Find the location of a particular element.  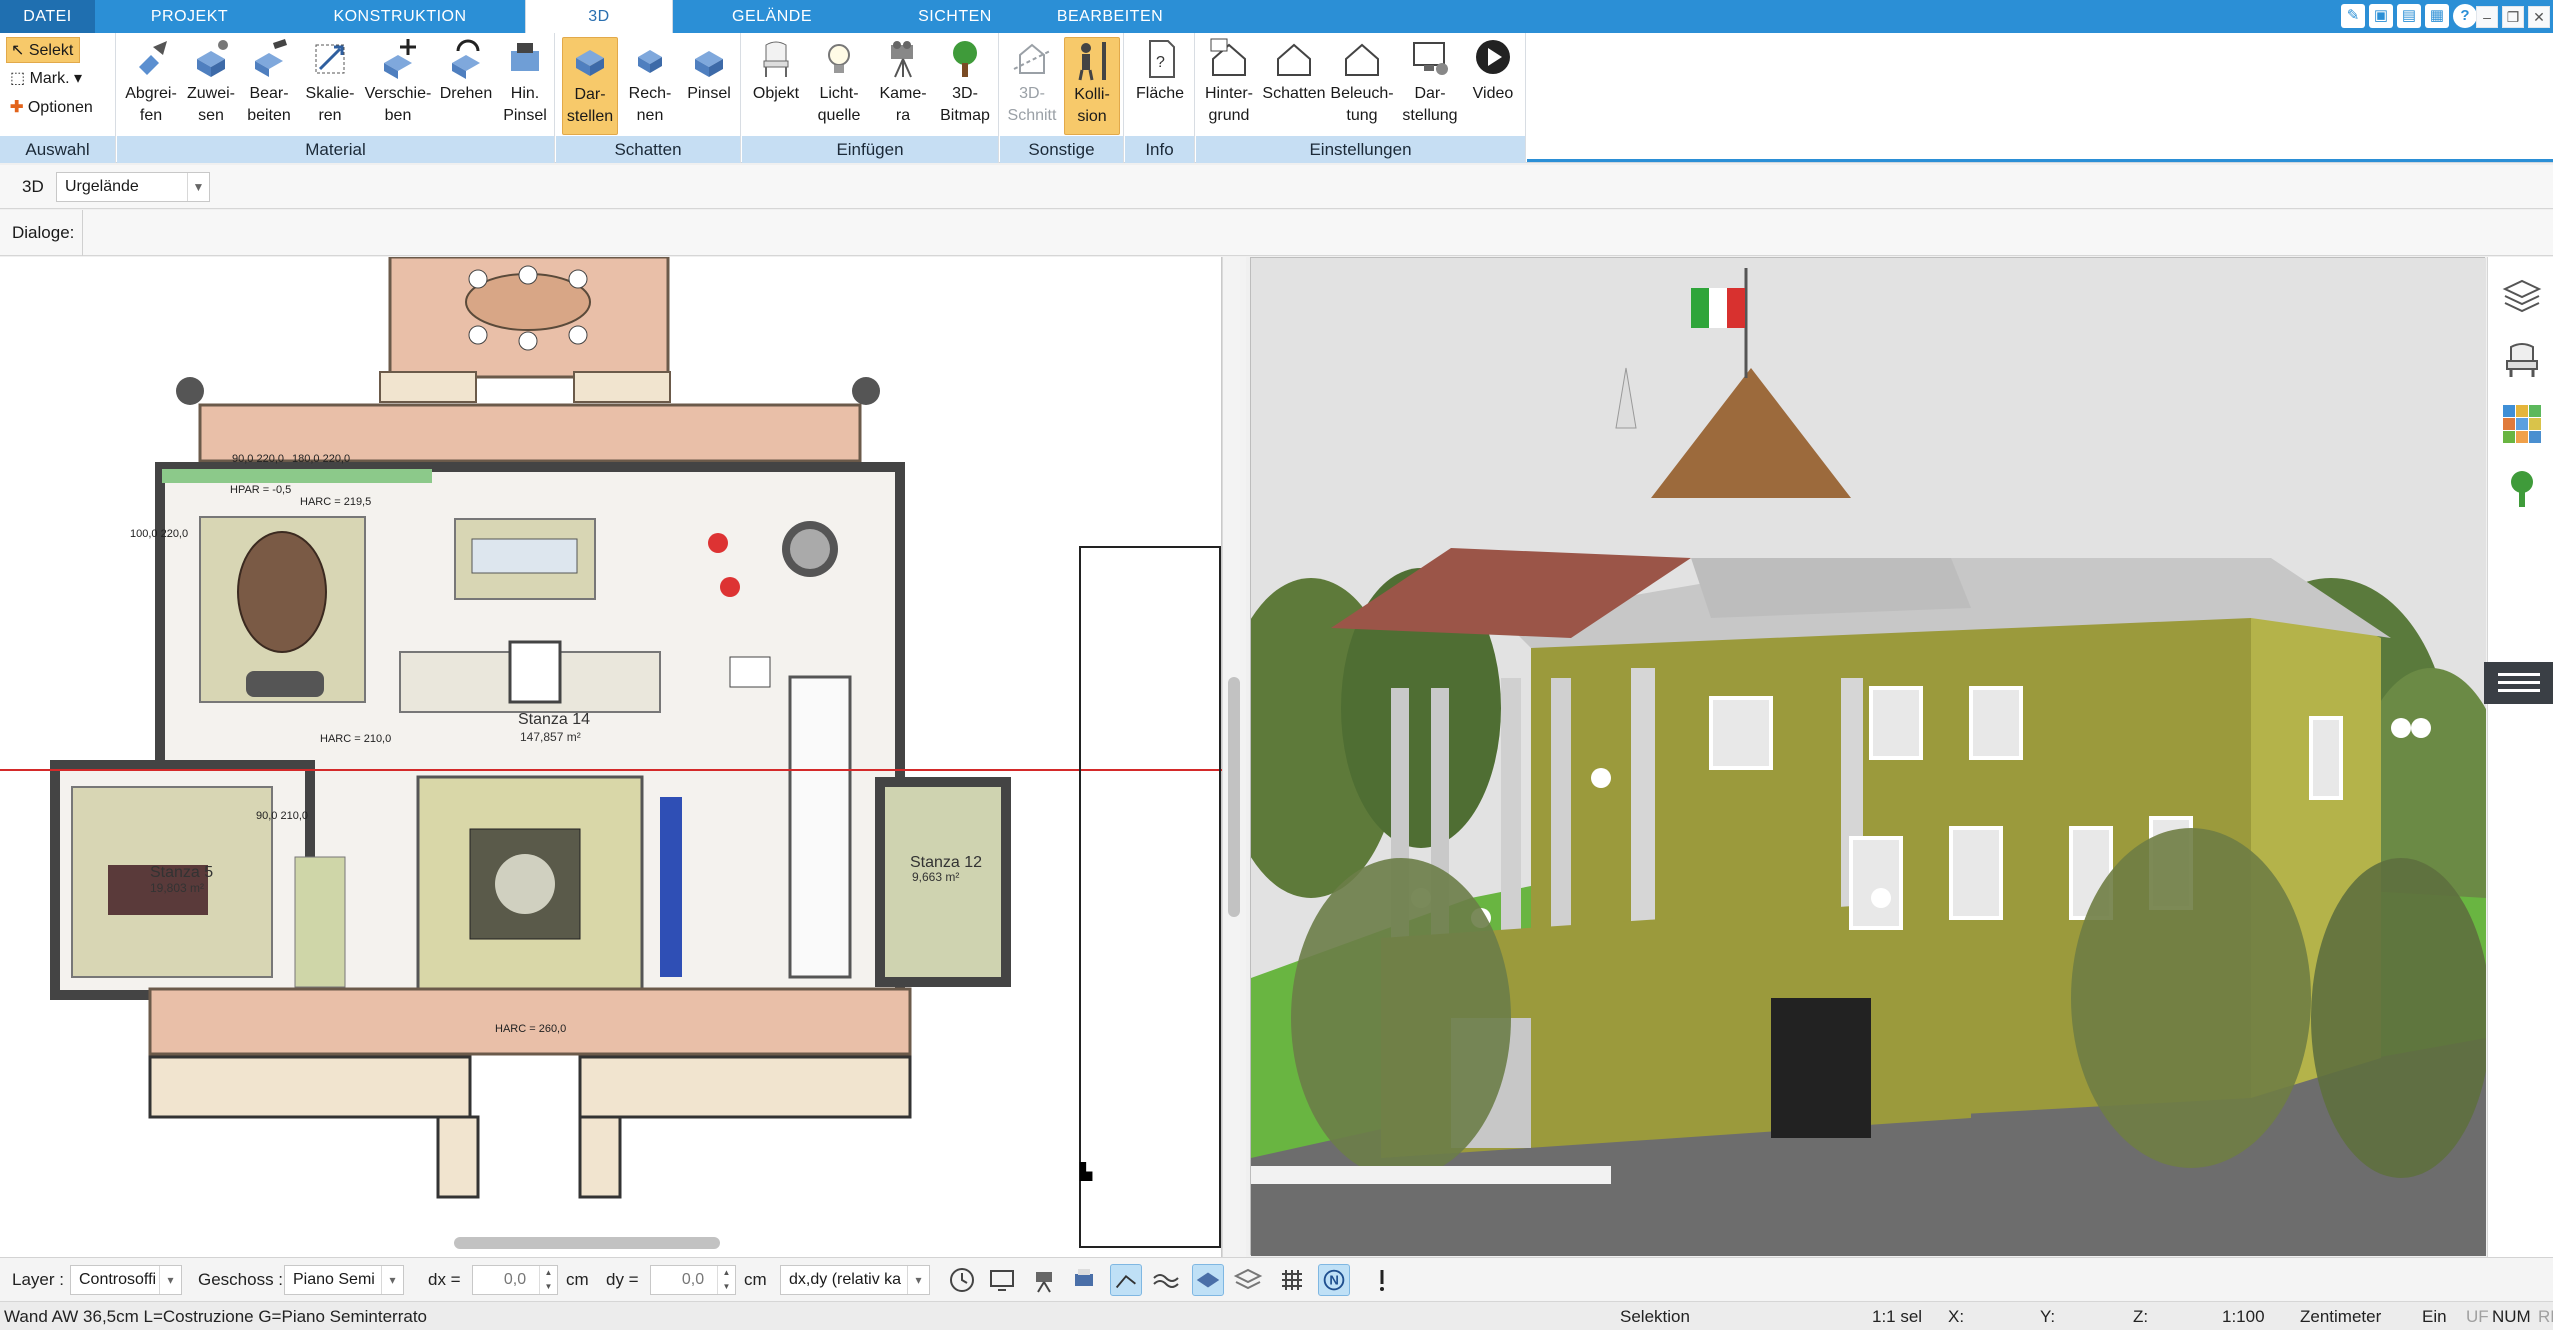

help-icon: ? is located at coordinates (2465, 16).